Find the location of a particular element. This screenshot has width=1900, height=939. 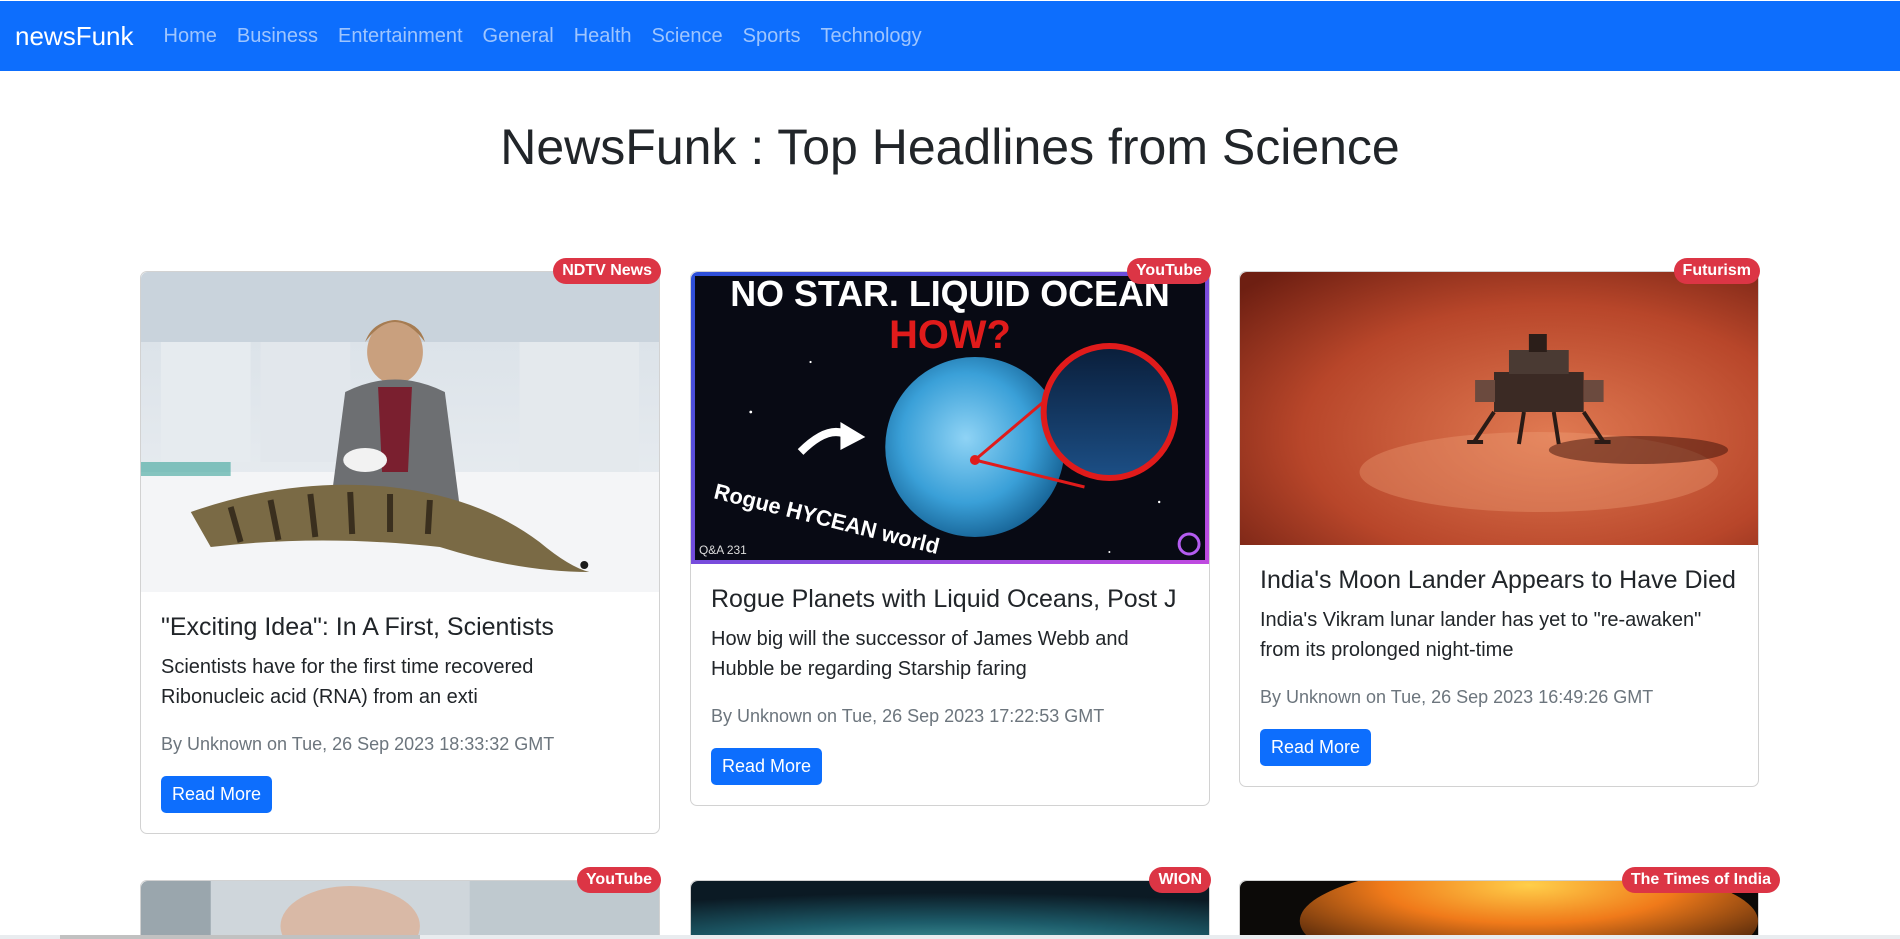

horizontal-scrollbar is located at coordinates (950, 937).